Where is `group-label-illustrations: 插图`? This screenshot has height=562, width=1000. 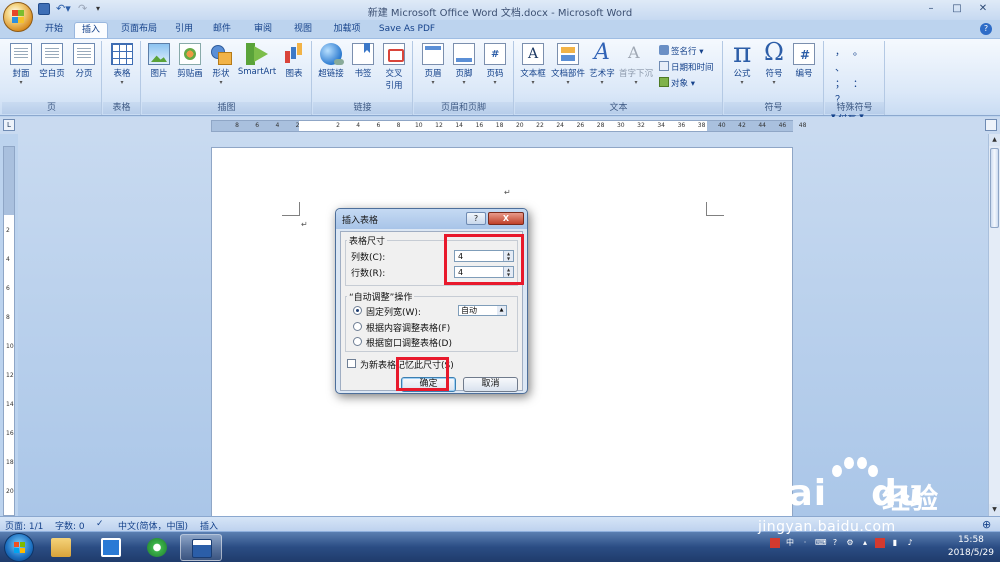 group-label-illustrations: 插图 is located at coordinates (226, 108).